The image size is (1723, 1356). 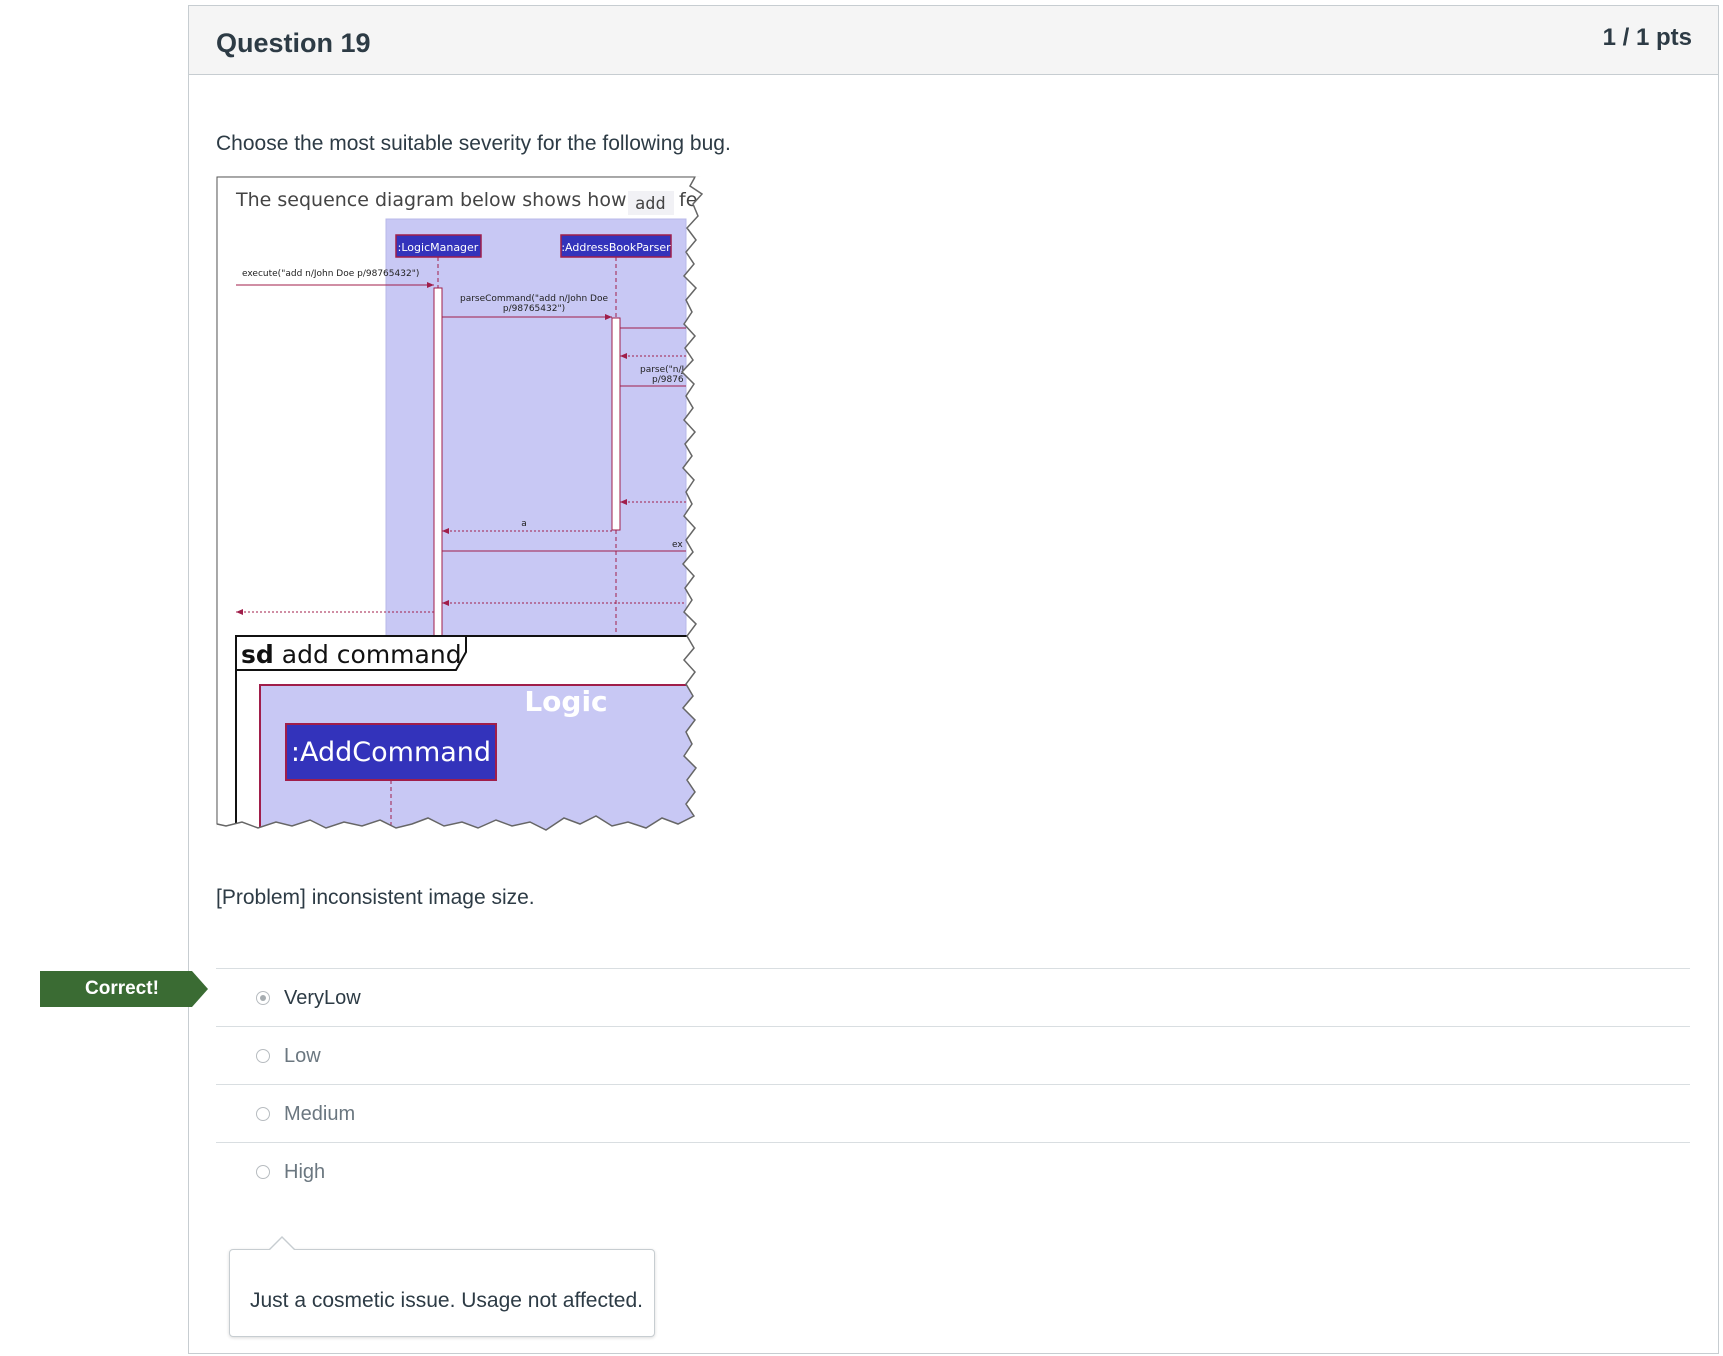 What do you see at coordinates (953, 998) in the screenshot?
I see `answer-verylow: VeryLow` at bounding box center [953, 998].